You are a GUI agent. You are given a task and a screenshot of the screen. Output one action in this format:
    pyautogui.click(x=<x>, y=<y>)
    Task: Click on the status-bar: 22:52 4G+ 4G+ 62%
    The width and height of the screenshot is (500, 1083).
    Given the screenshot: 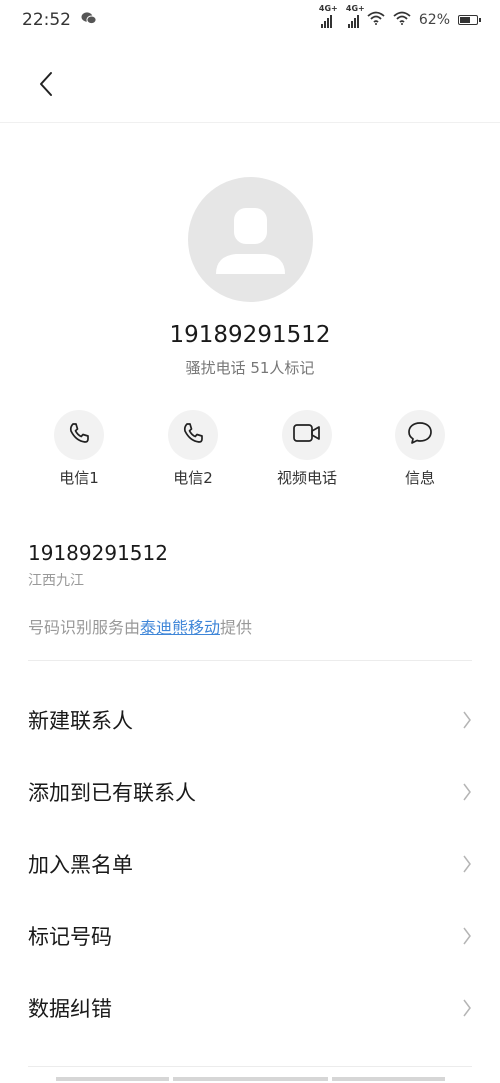 What is the action you would take?
    pyautogui.click(x=250, y=20)
    